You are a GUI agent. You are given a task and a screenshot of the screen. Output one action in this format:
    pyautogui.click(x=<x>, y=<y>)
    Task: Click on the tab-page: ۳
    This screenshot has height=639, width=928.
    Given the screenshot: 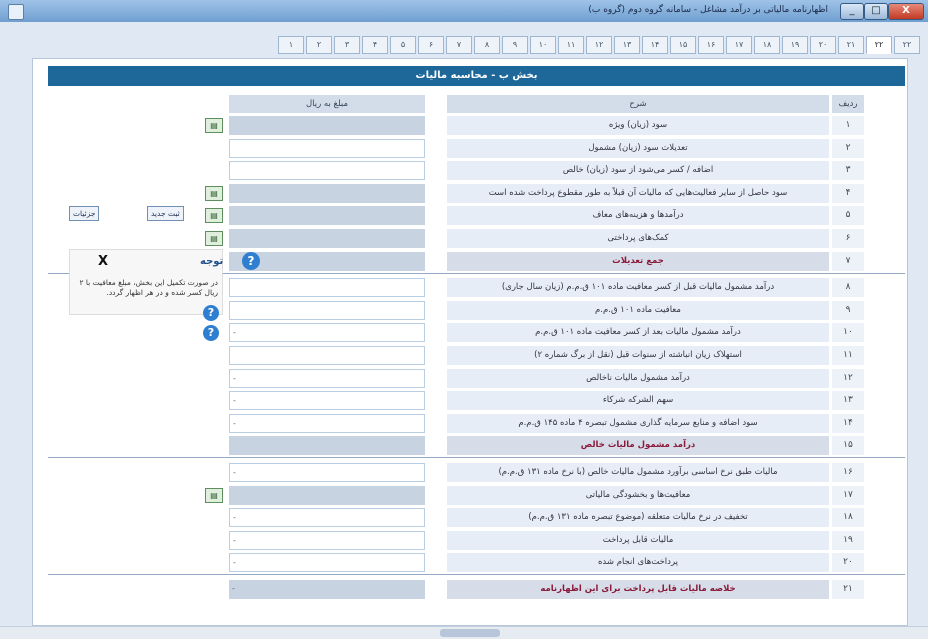 What is the action you would take?
    pyautogui.click(x=347, y=45)
    